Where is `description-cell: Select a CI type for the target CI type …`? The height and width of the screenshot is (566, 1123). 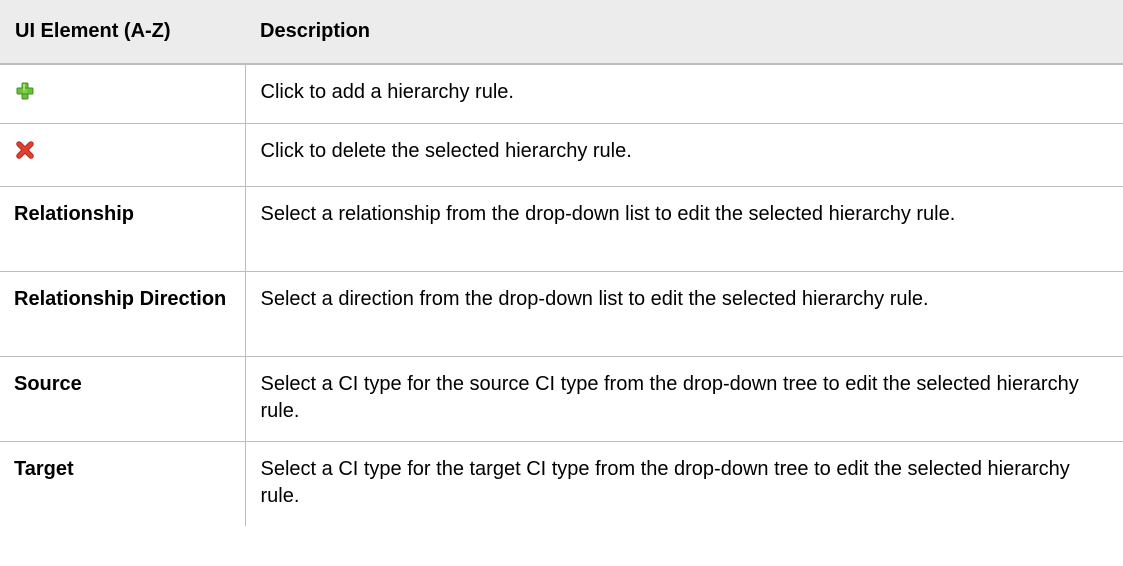
description-cell: Select a CI type for the target CI type … is located at coordinates (665, 482).